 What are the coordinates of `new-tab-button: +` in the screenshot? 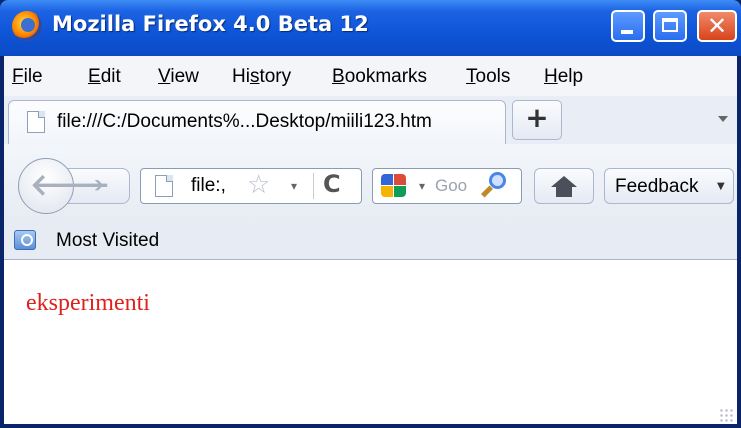 It's located at (537, 120).